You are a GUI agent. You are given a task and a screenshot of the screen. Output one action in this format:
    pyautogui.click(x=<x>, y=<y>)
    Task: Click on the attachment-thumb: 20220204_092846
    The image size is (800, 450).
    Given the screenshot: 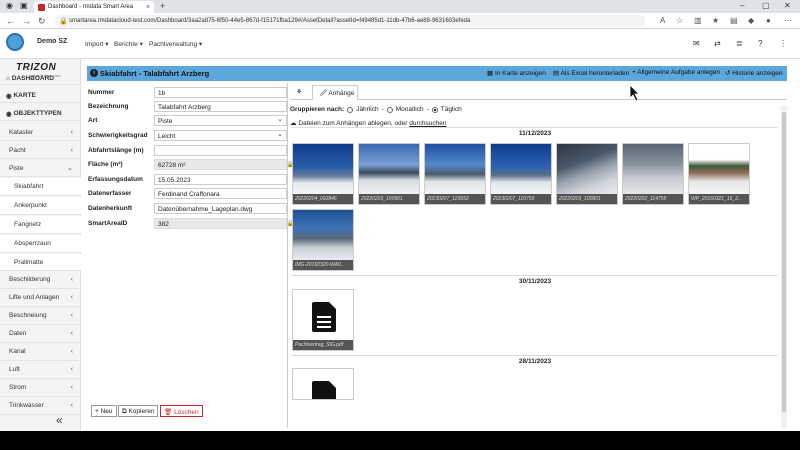 What is the action you would take?
    pyautogui.click(x=323, y=174)
    